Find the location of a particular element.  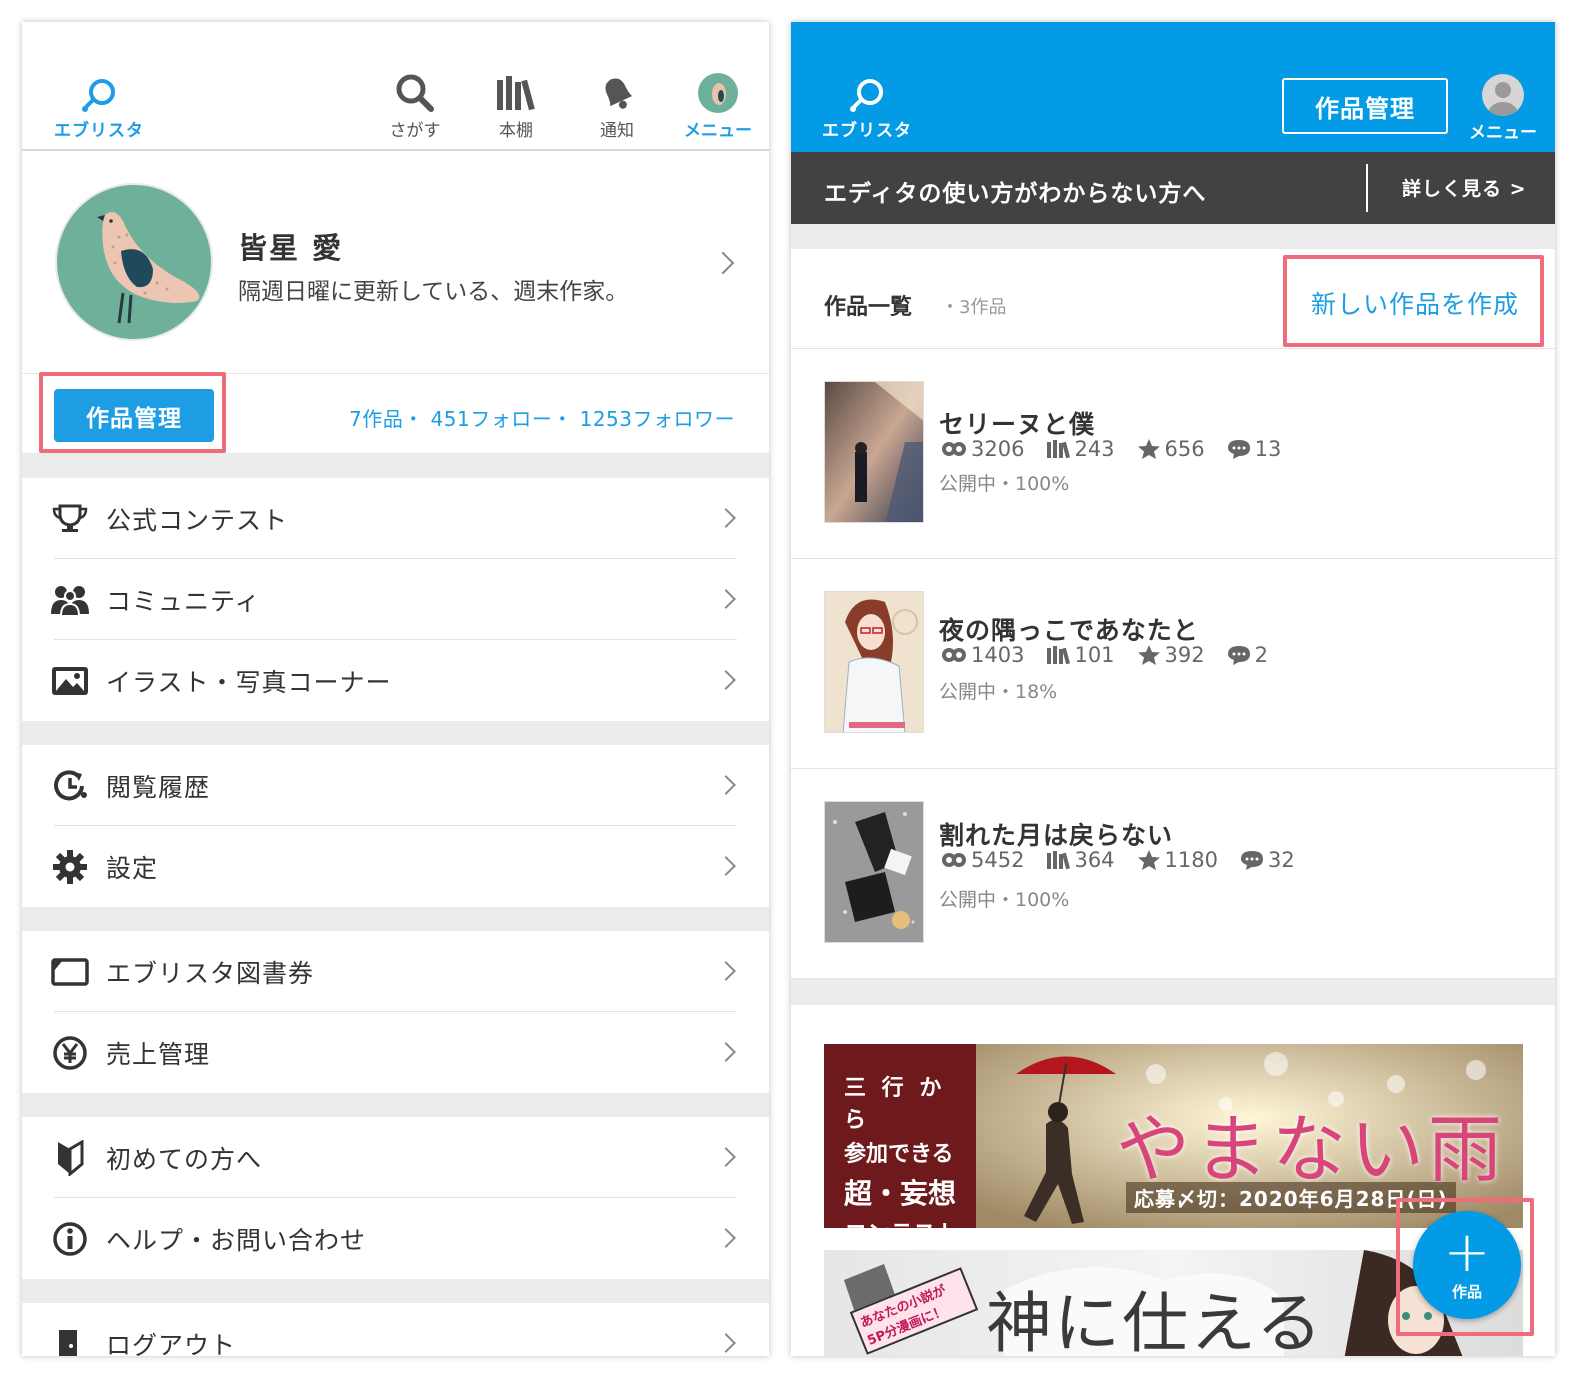

menu-item: ログアウト is located at coordinates (395, 1329).